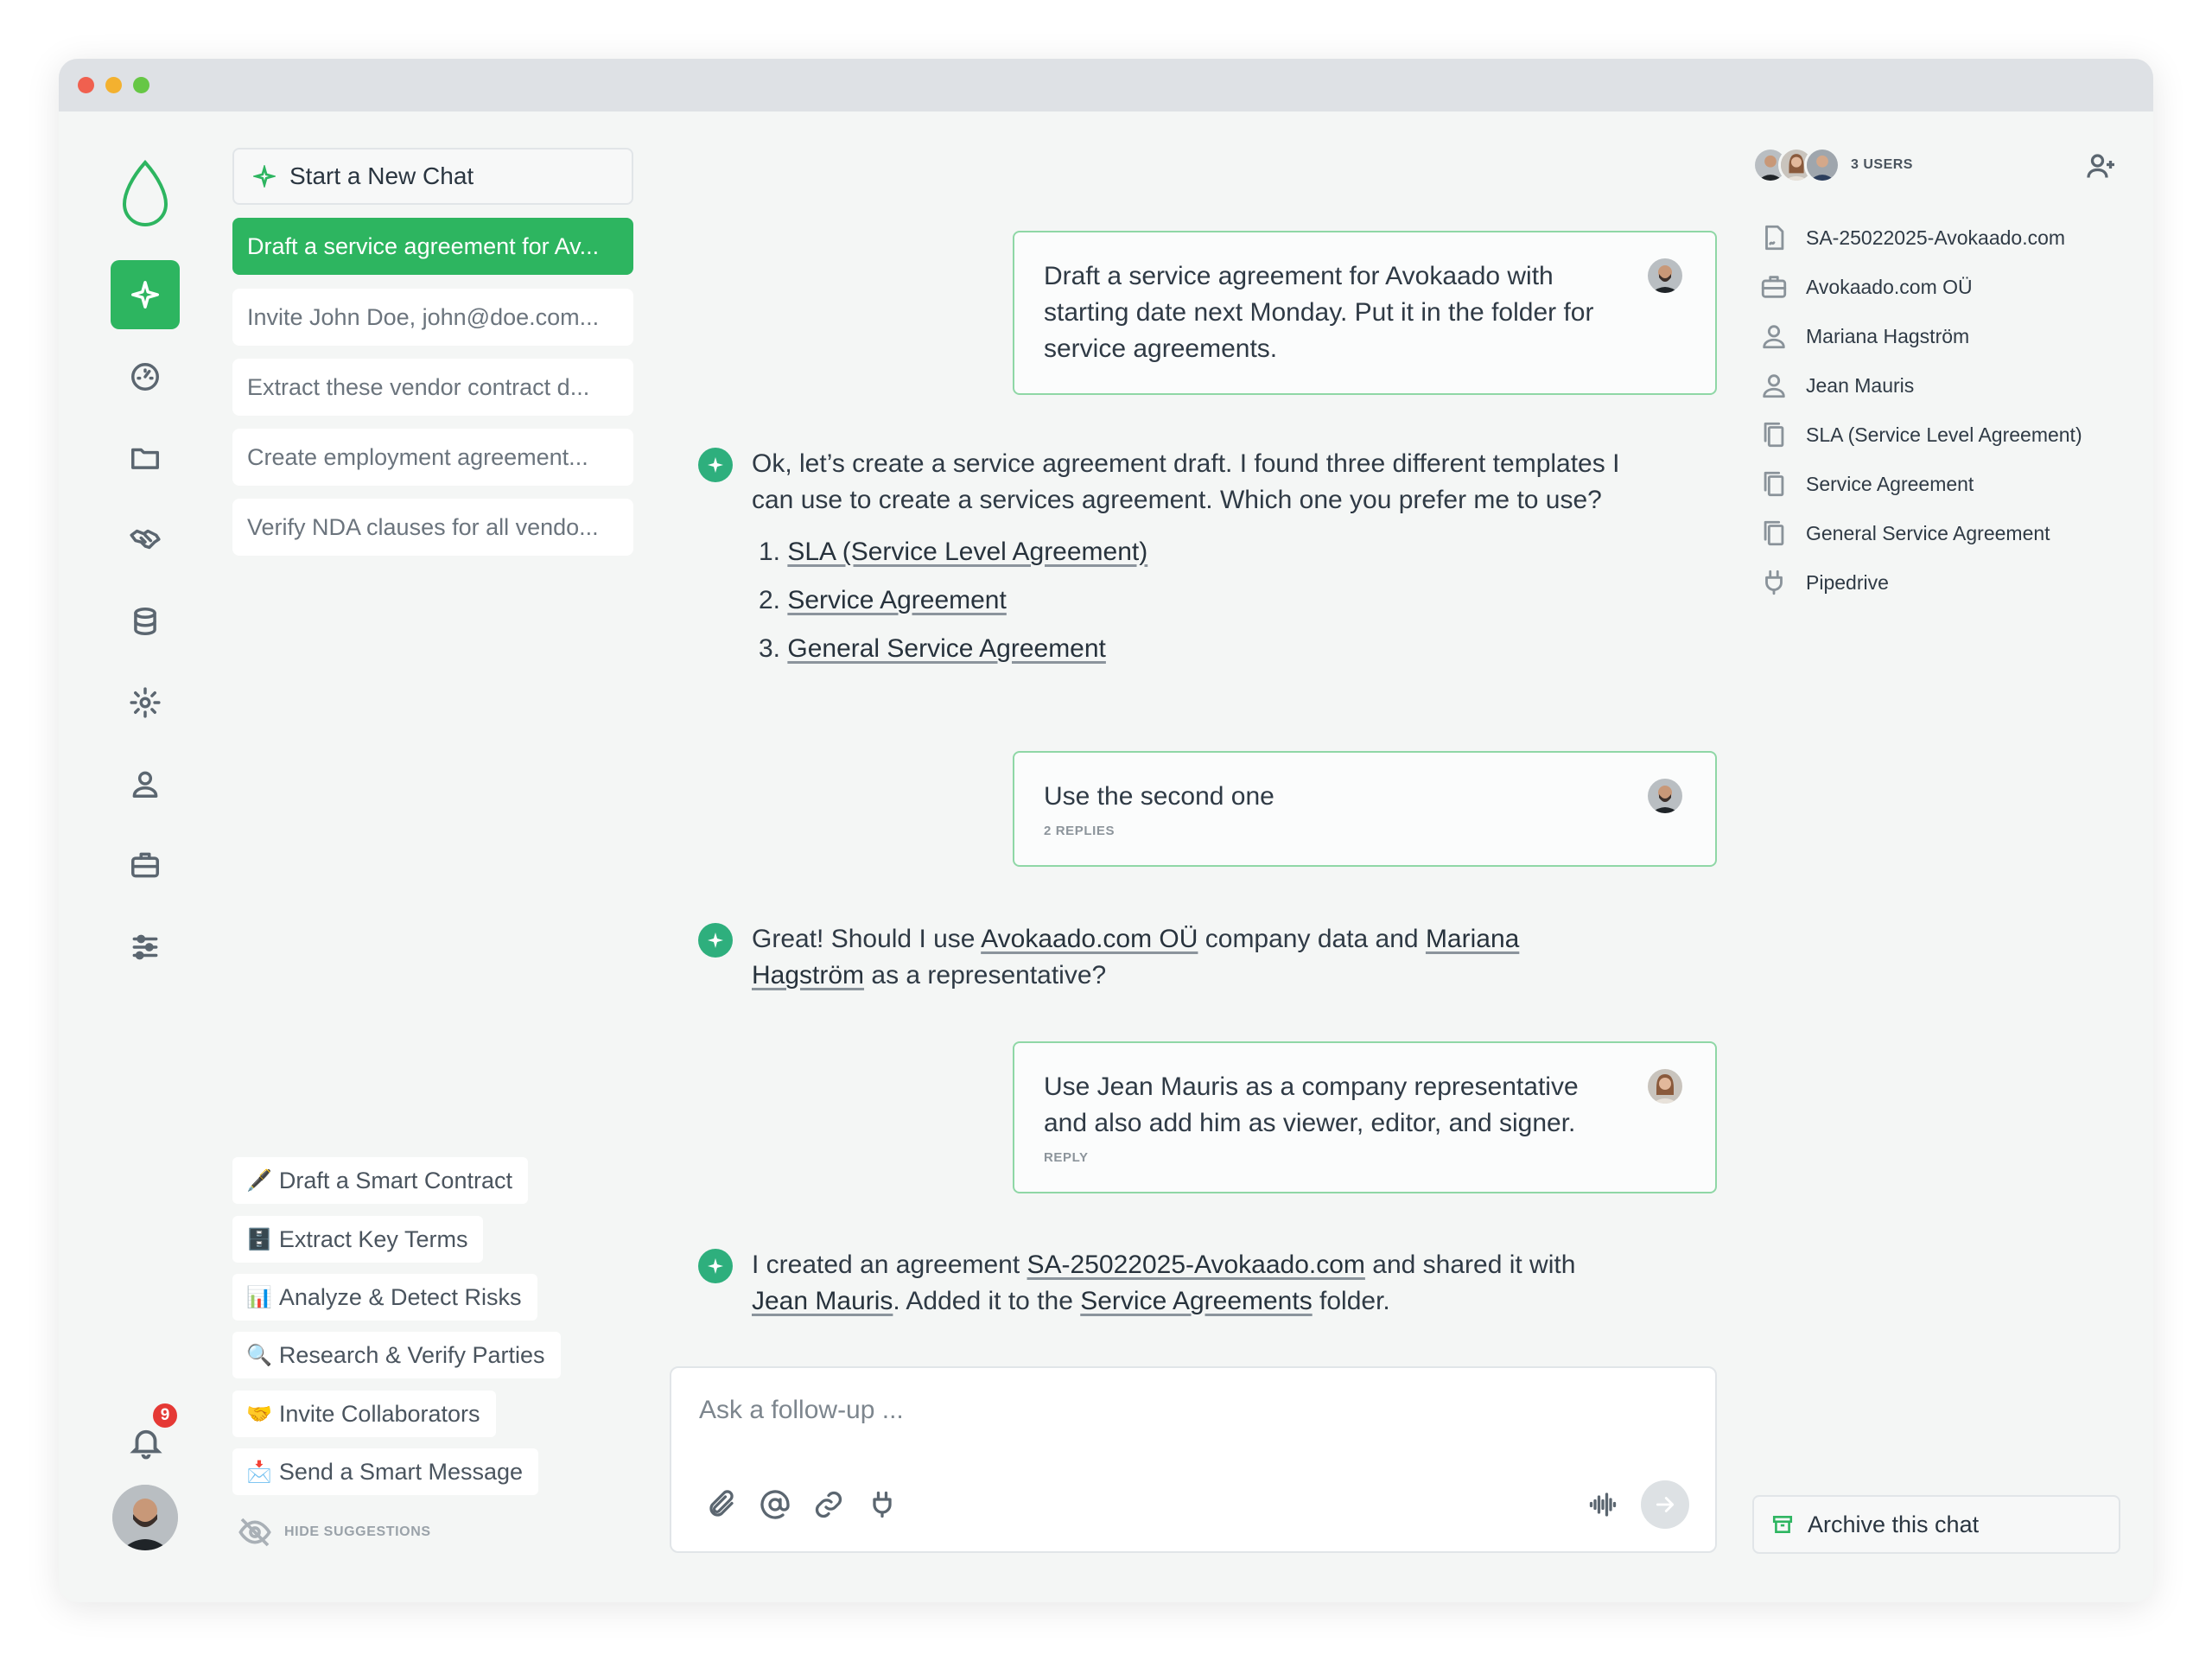 The image size is (2212, 1661). What do you see at coordinates (145, 193) in the screenshot?
I see `app-logo` at bounding box center [145, 193].